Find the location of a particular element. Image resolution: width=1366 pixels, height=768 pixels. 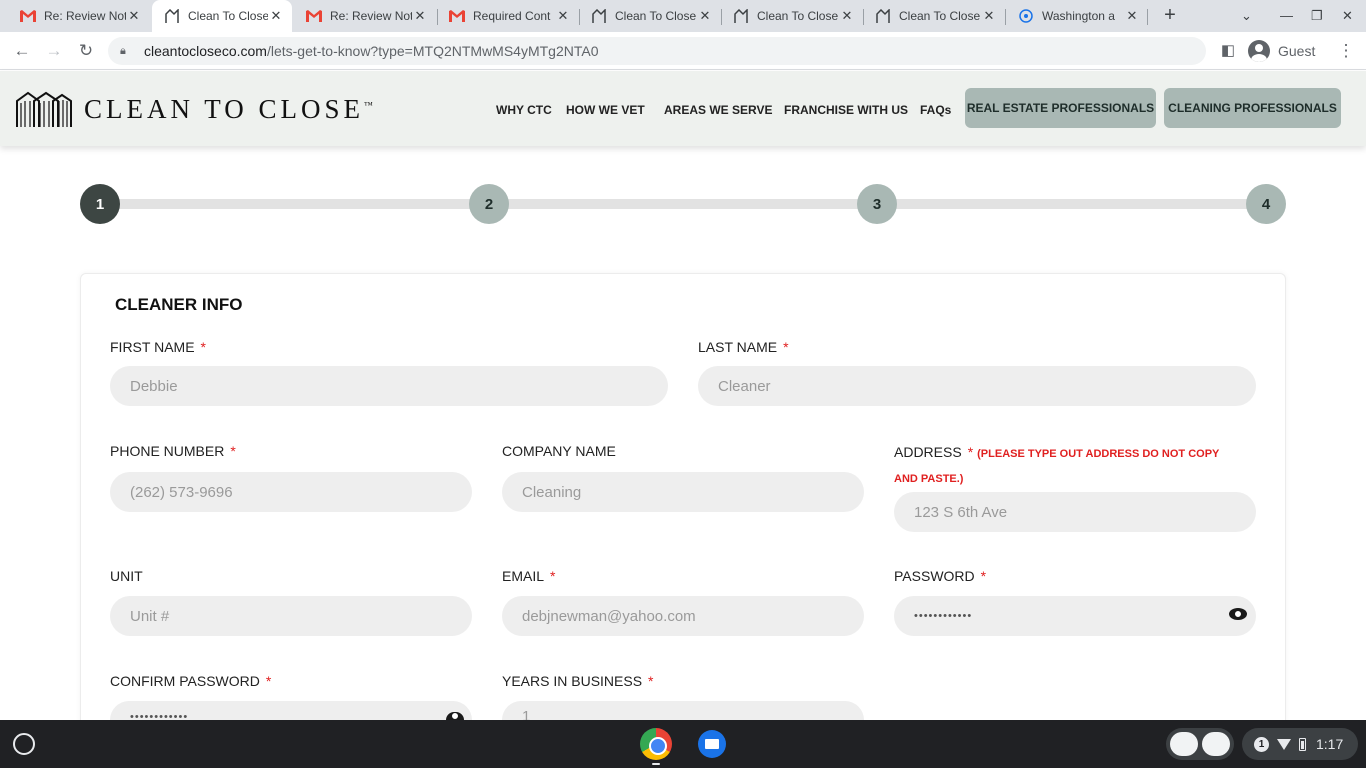

menu-kebab-icon: ⋮ is located at coordinates (1346, 51).